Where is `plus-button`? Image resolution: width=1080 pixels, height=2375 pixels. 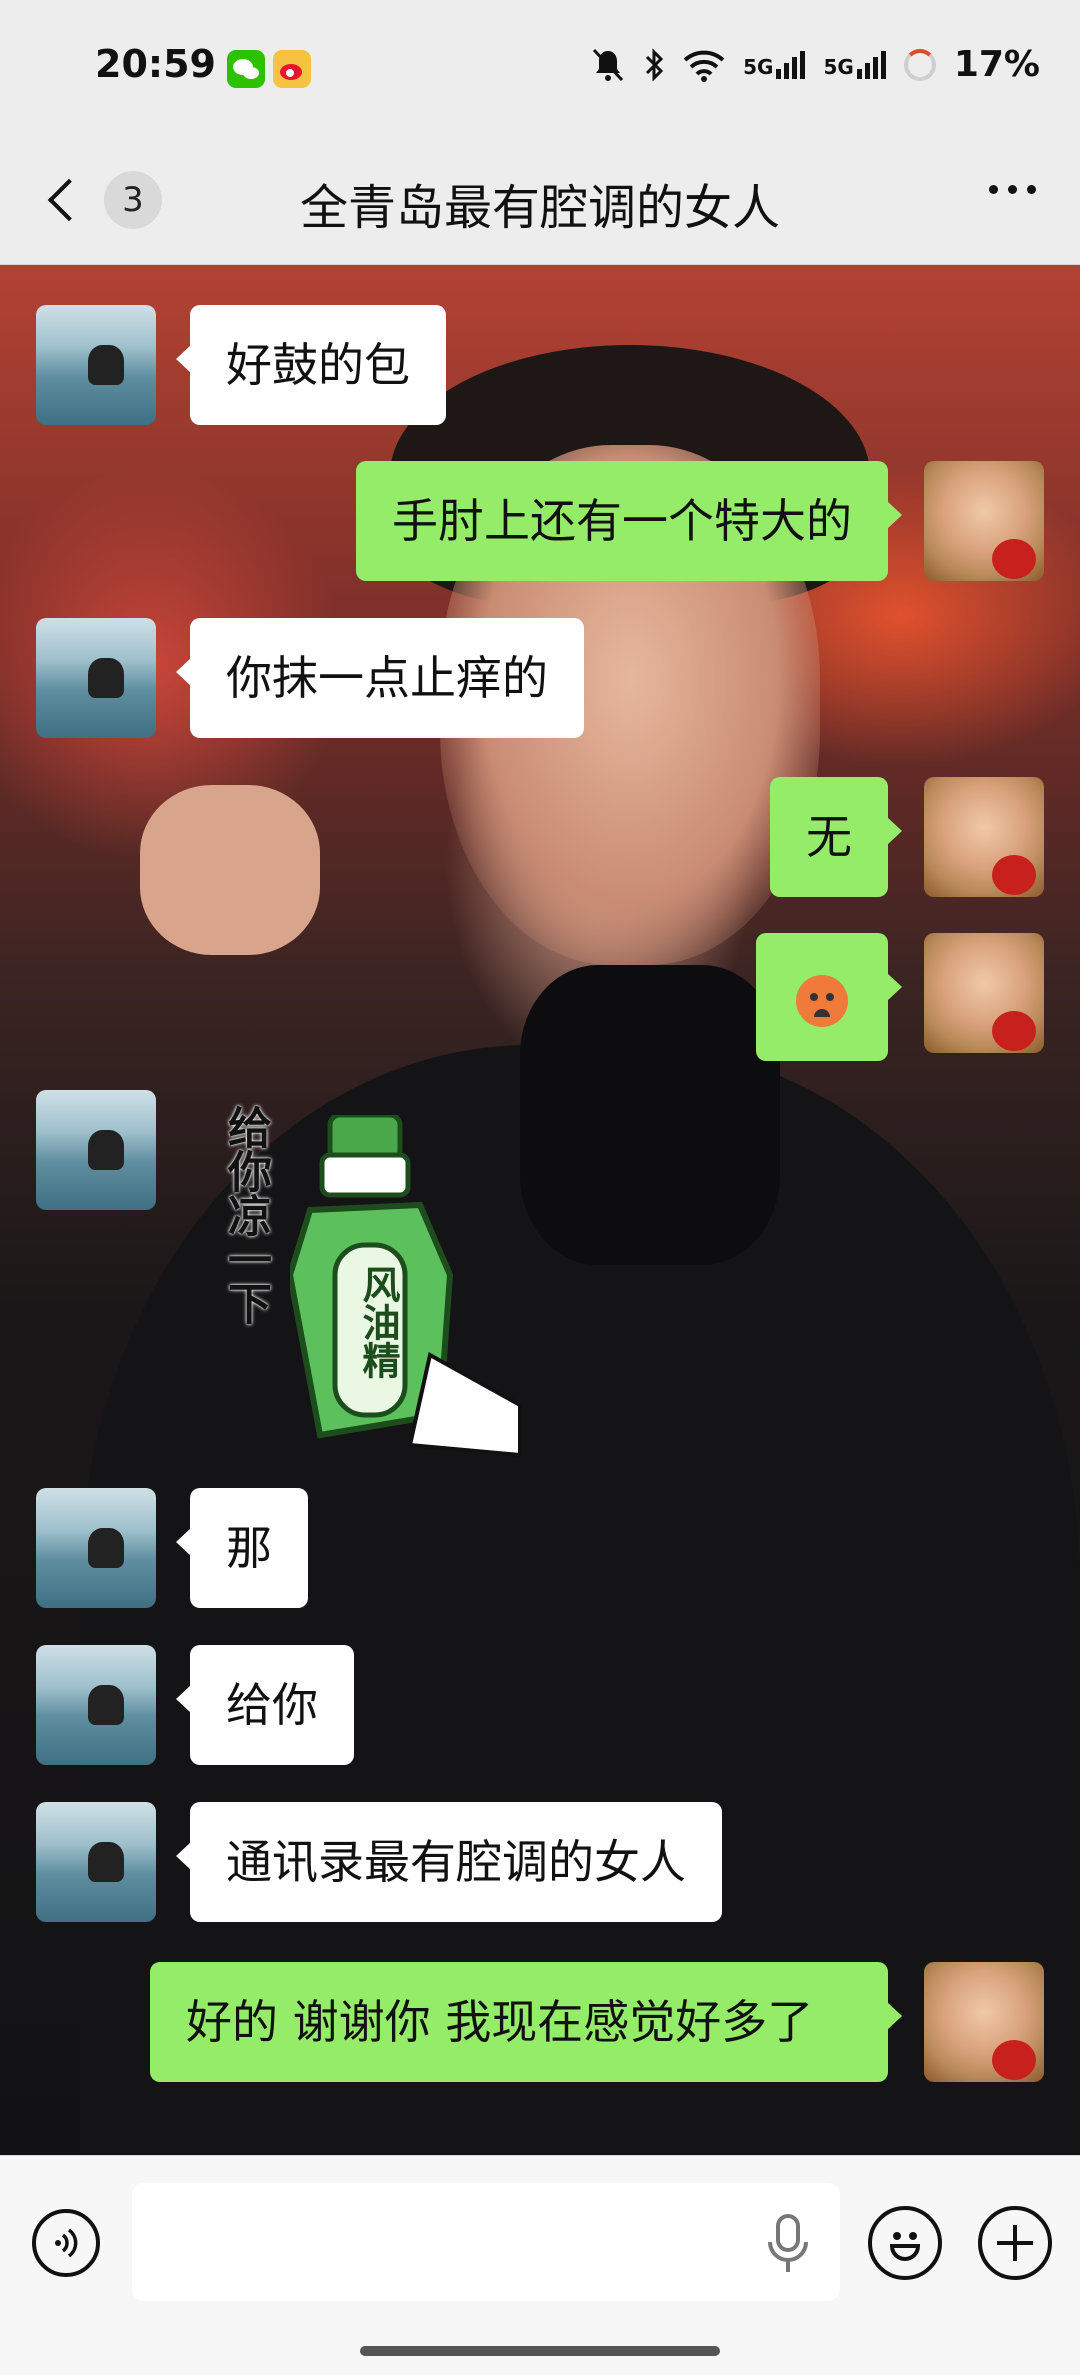 plus-button is located at coordinates (1015, 2243).